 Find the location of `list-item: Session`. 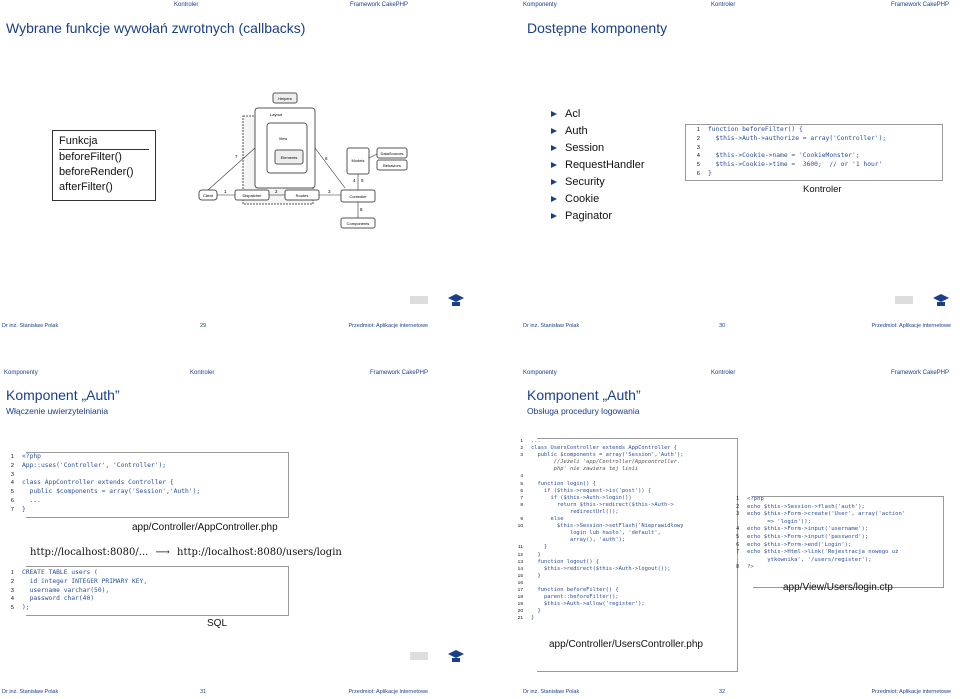

list-item: Session is located at coordinates (598, 147).